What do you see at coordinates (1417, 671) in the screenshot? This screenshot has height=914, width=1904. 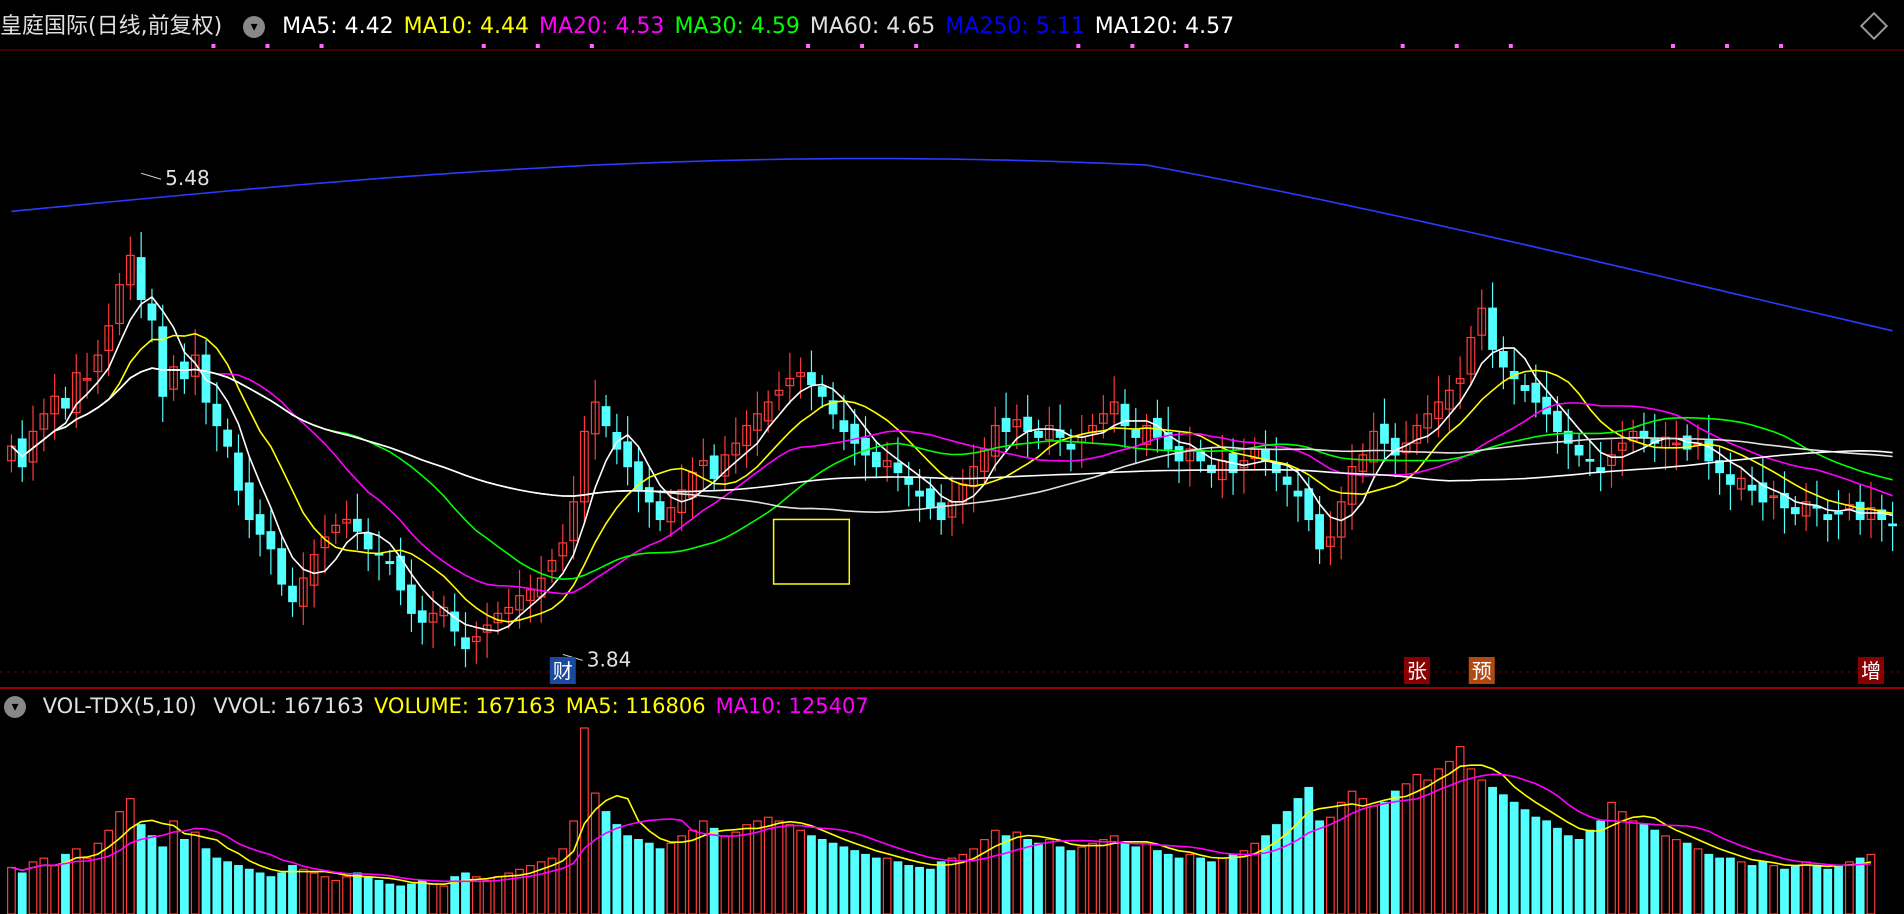 I see `event-marker: 张` at bounding box center [1417, 671].